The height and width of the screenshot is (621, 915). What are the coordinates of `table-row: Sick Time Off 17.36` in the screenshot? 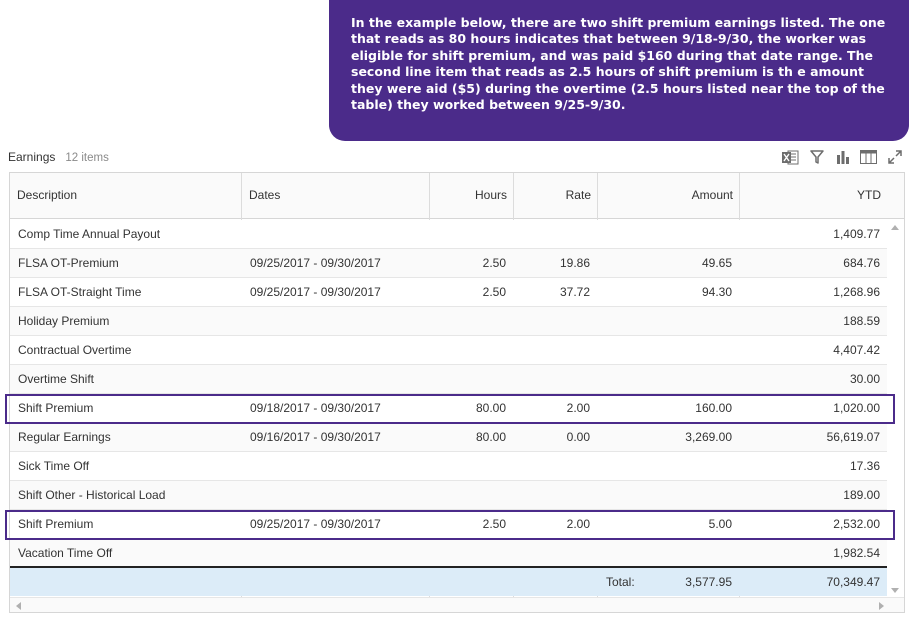 It's located at (449, 466).